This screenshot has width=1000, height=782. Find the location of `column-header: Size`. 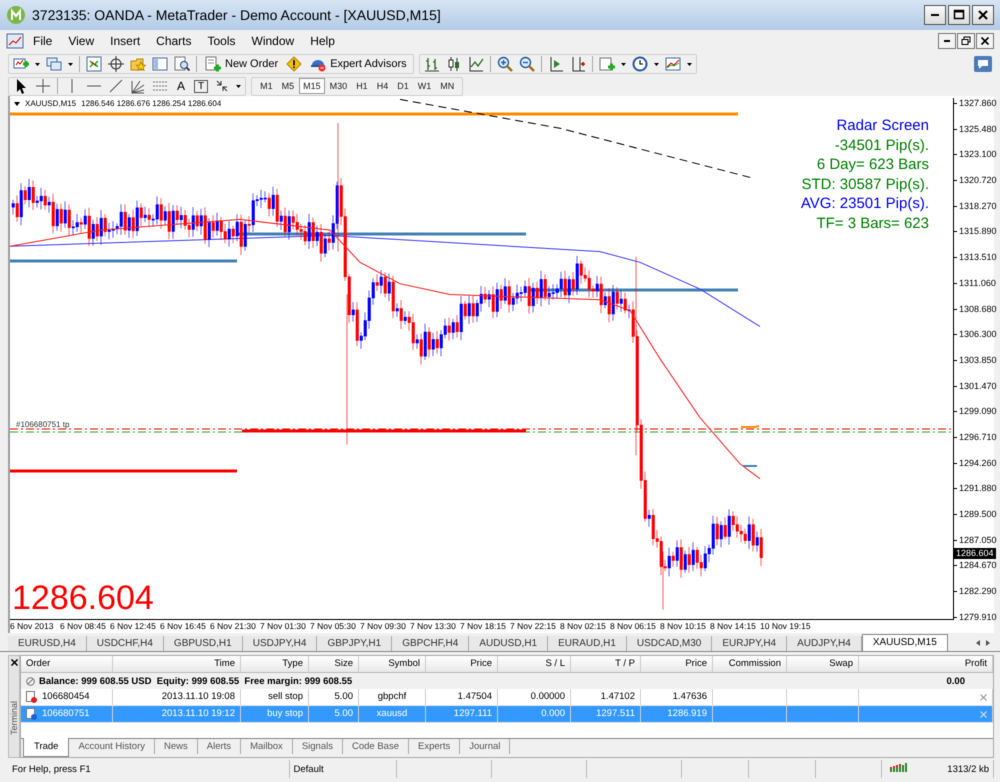

column-header: Size is located at coordinates (334, 664).